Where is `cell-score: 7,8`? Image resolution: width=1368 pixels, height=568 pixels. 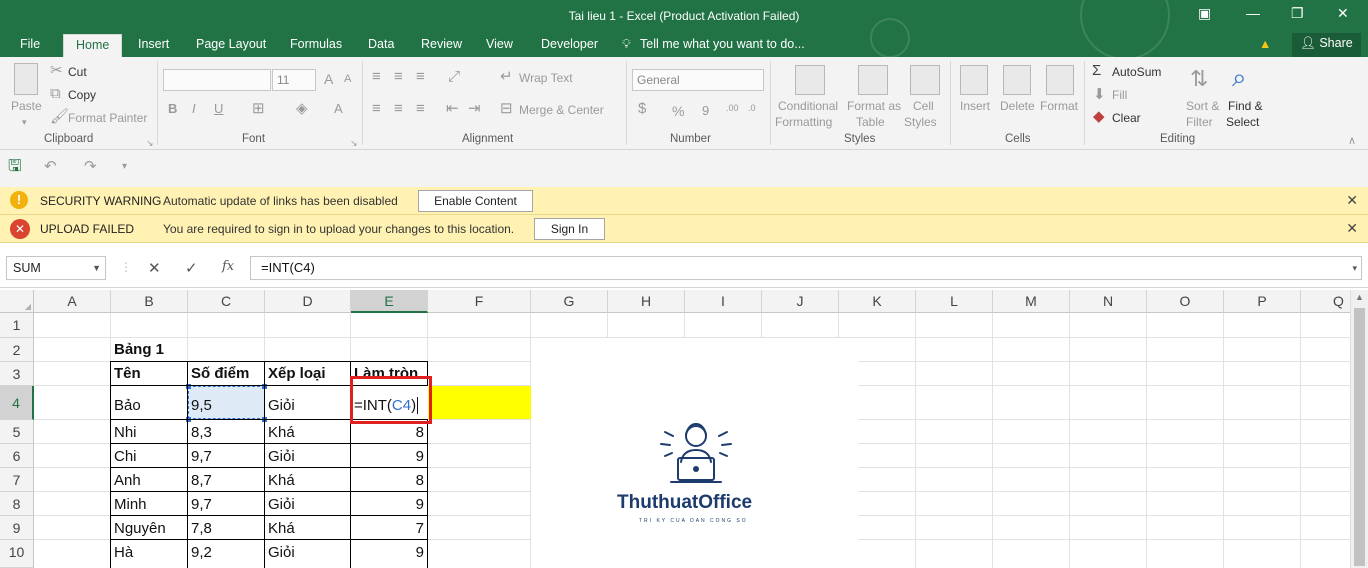
cell-score: 7,8 is located at coordinates (200, 528).